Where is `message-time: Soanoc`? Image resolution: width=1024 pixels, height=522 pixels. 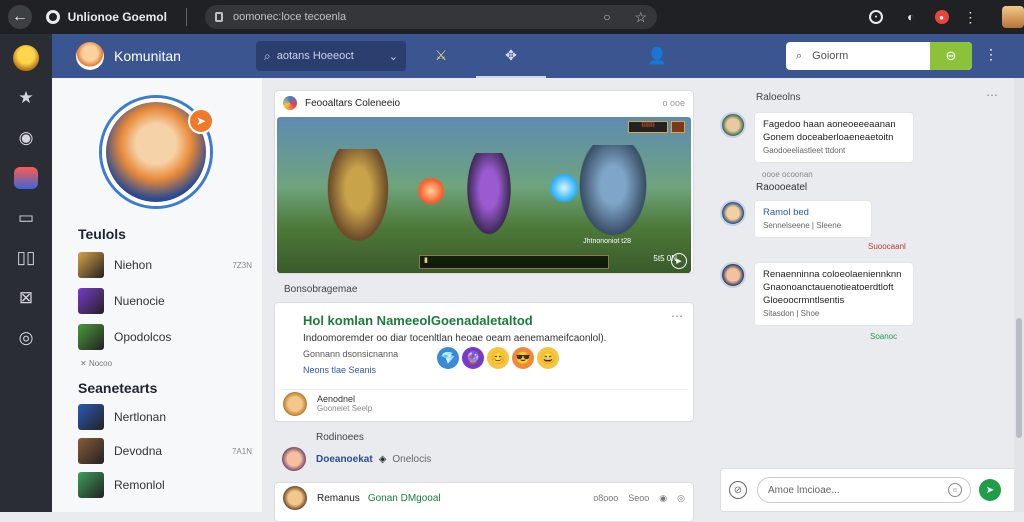
message-time: Soanoc is located at coordinates (884, 336).